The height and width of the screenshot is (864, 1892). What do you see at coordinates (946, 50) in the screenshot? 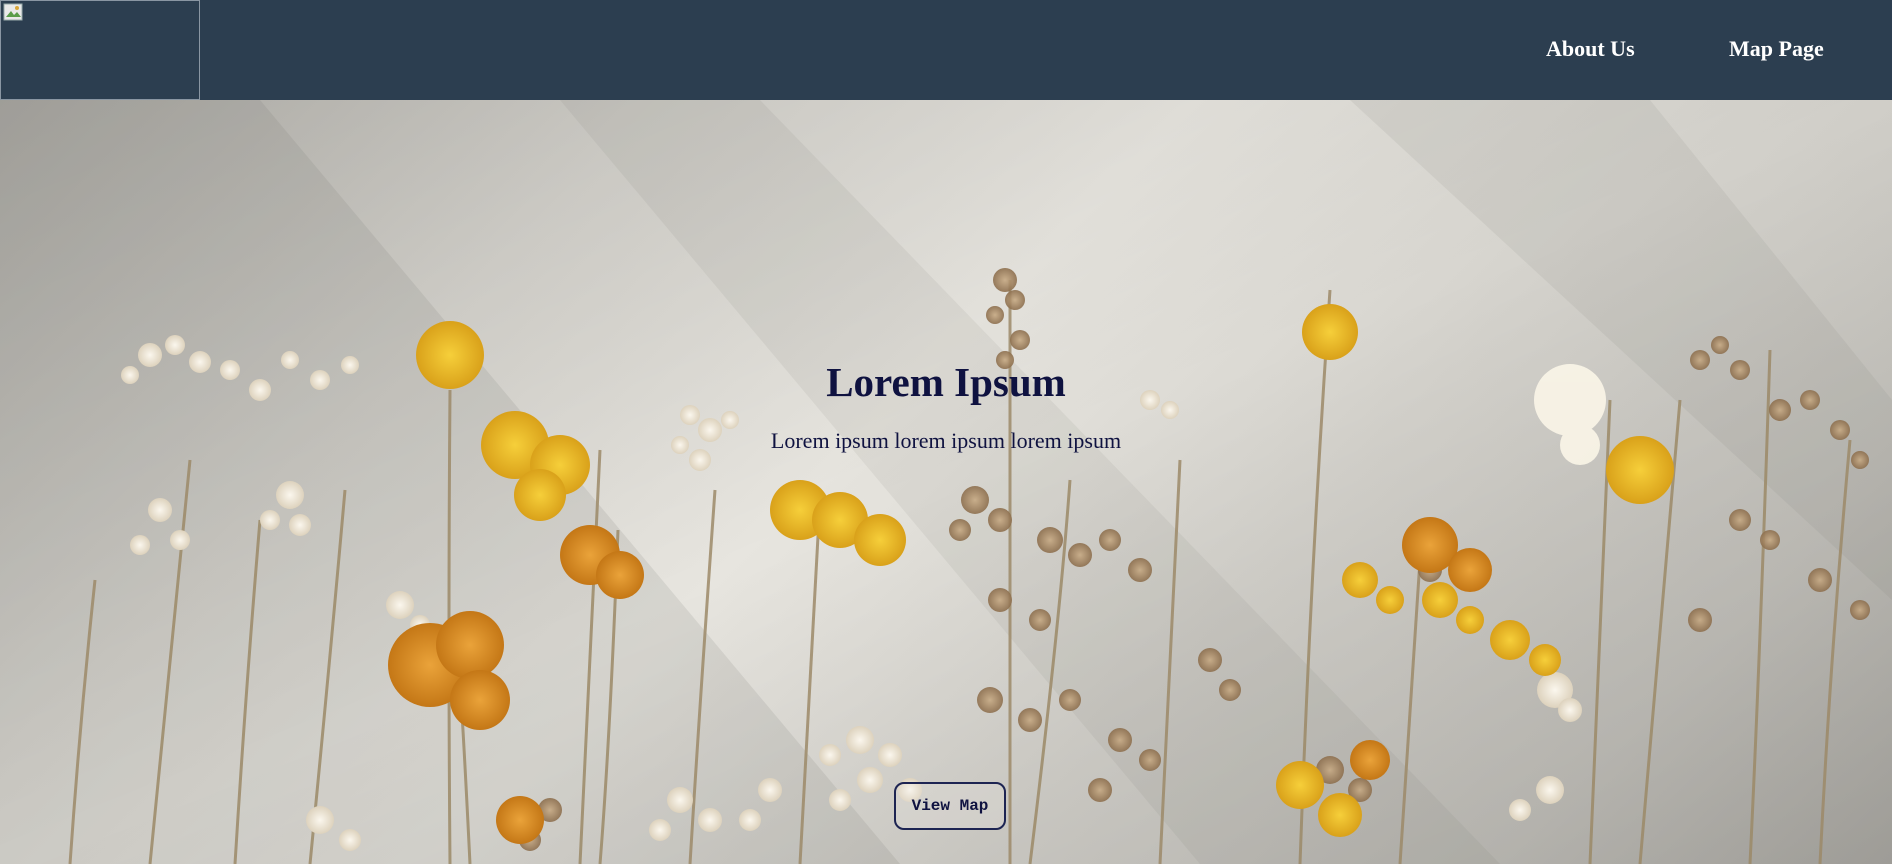
I see `navbar: About Us Map Page` at bounding box center [946, 50].